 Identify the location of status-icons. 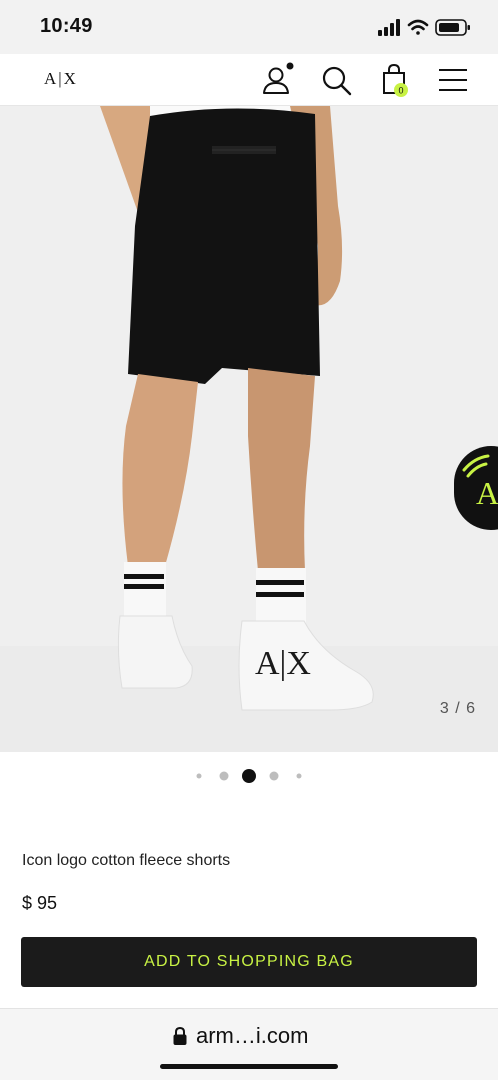
(424, 27).